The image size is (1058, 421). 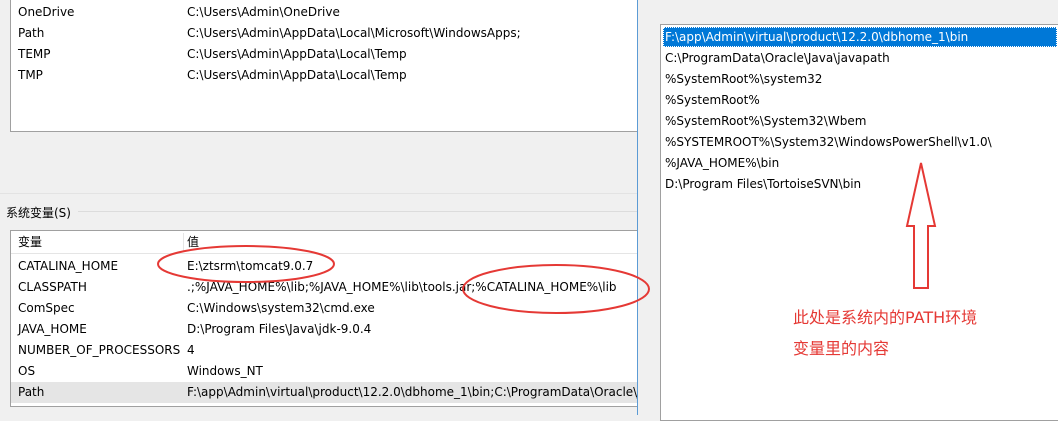 What do you see at coordinates (885, 317) in the screenshot?
I see `annotation-line-1: 此处是系统内的PATH环境` at bounding box center [885, 317].